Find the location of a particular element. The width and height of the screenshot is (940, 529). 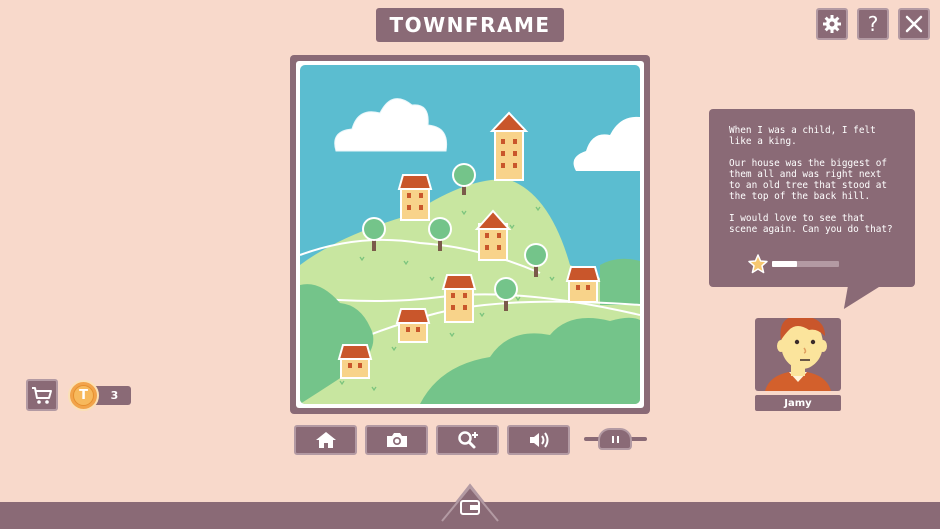

zoom-in-icon is located at coordinates (467, 440).